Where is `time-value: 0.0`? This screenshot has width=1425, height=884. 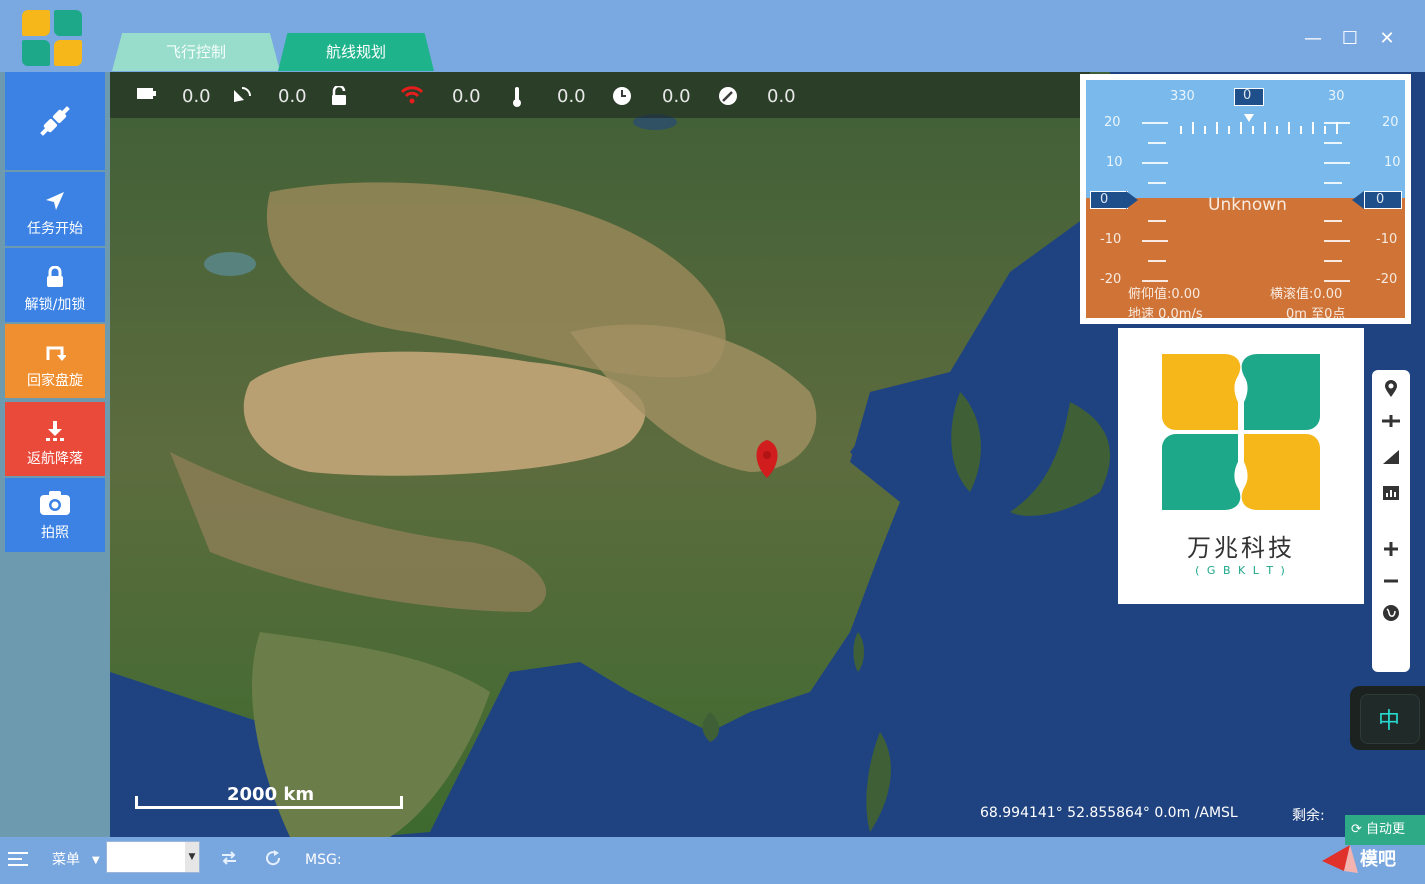 time-value: 0.0 is located at coordinates (676, 96).